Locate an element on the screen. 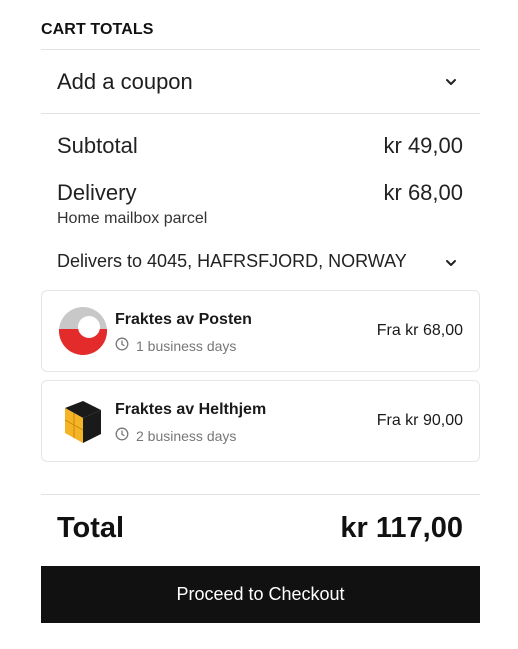 The width and height of the screenshot is (518, 649). cart-totals-heading: CART TOTALS is located at coordinates (97, 29).